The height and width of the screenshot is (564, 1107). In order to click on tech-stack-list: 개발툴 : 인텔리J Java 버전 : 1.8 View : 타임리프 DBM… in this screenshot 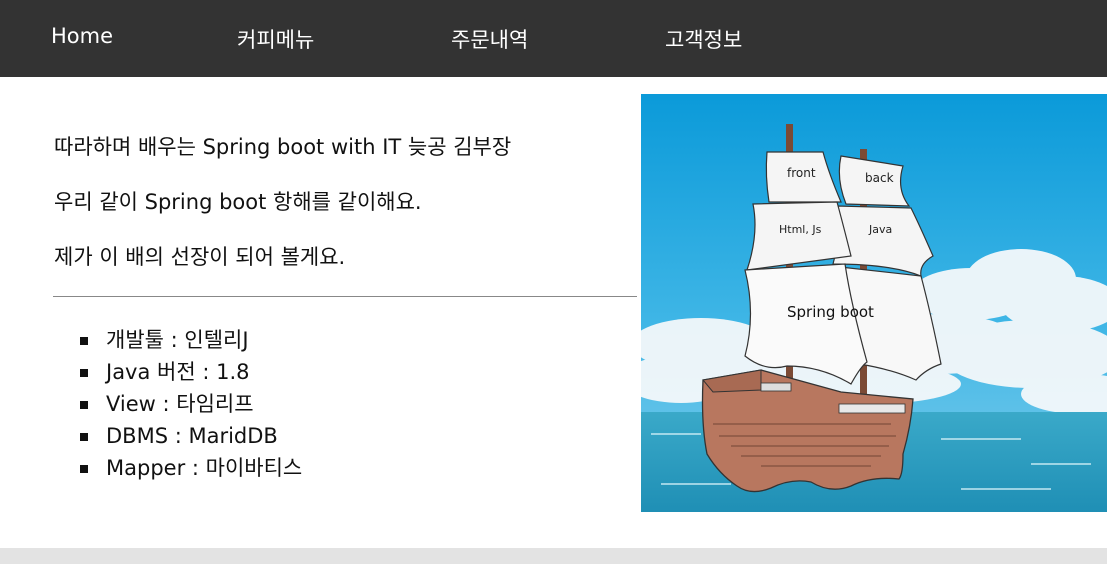, I will do `click(191, 404)`.